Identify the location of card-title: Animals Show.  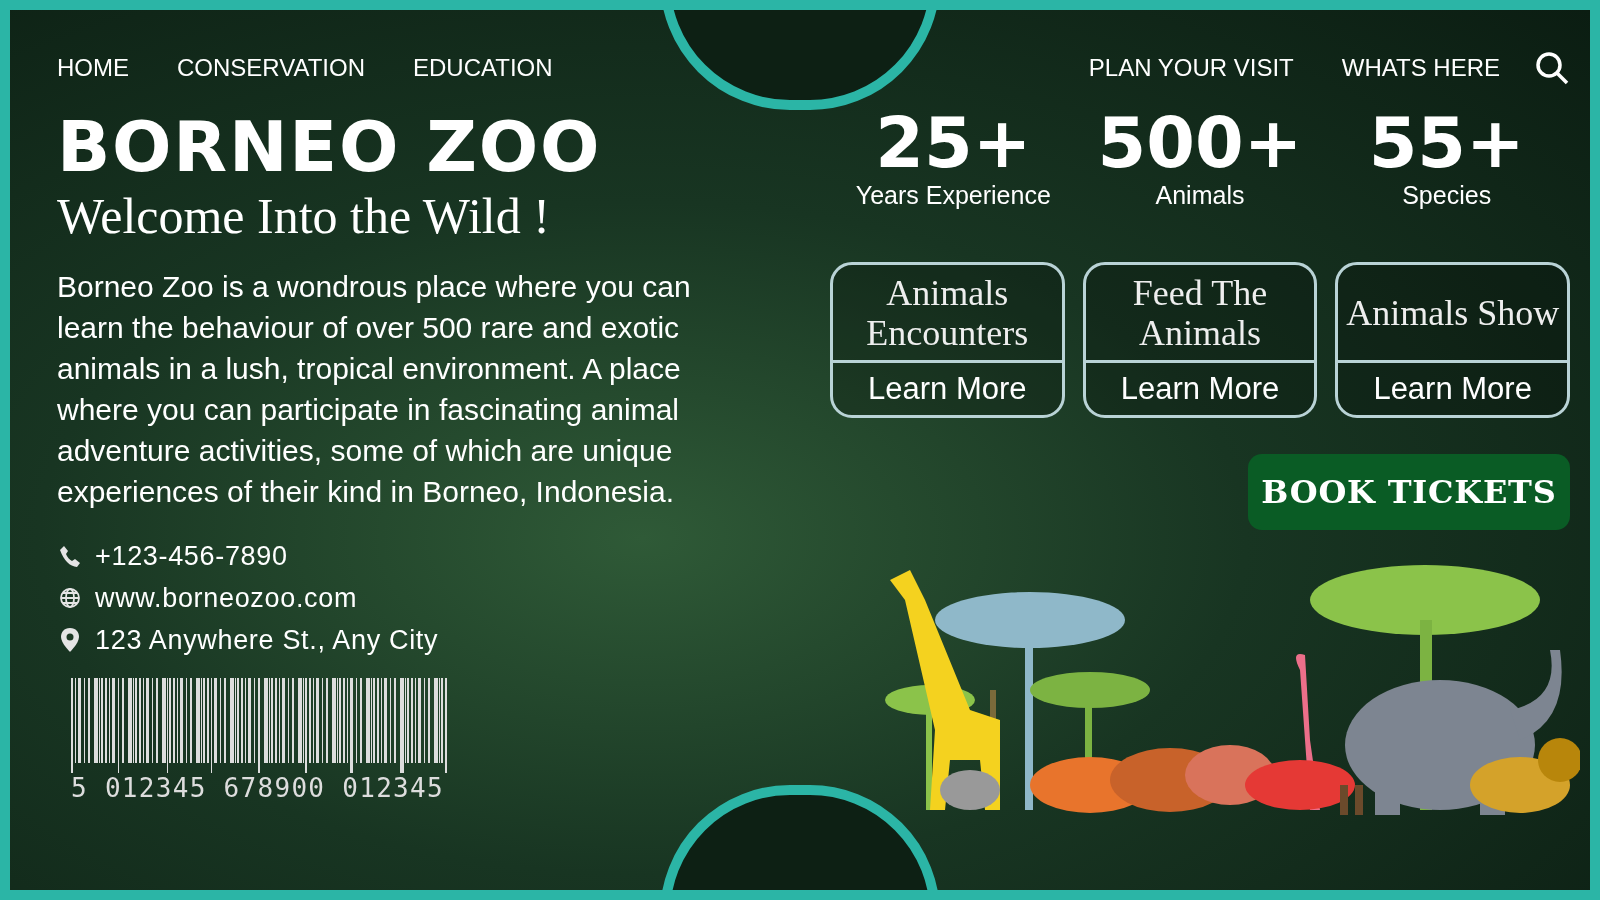
(1453, 312).